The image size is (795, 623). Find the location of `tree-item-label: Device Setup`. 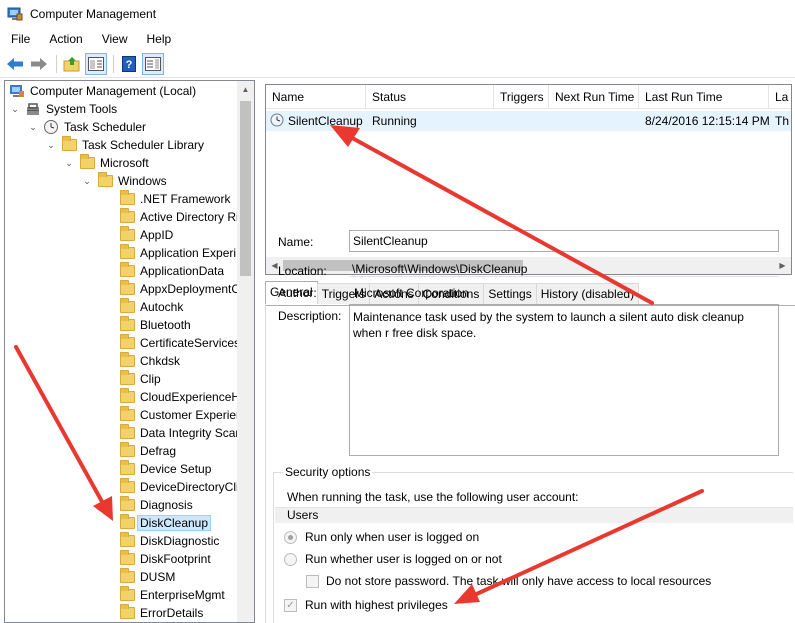

tree-item-label: Device Setup is located at coordinates (176, 469).